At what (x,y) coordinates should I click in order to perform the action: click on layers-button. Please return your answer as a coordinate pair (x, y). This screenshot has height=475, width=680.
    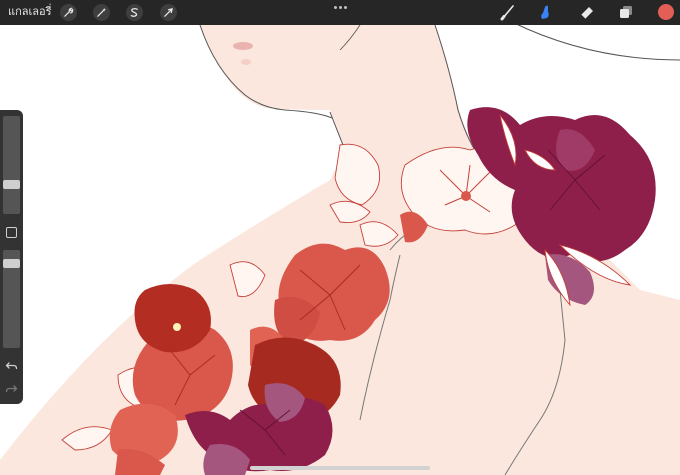
    Looking at the image, I should click on (626, 12).